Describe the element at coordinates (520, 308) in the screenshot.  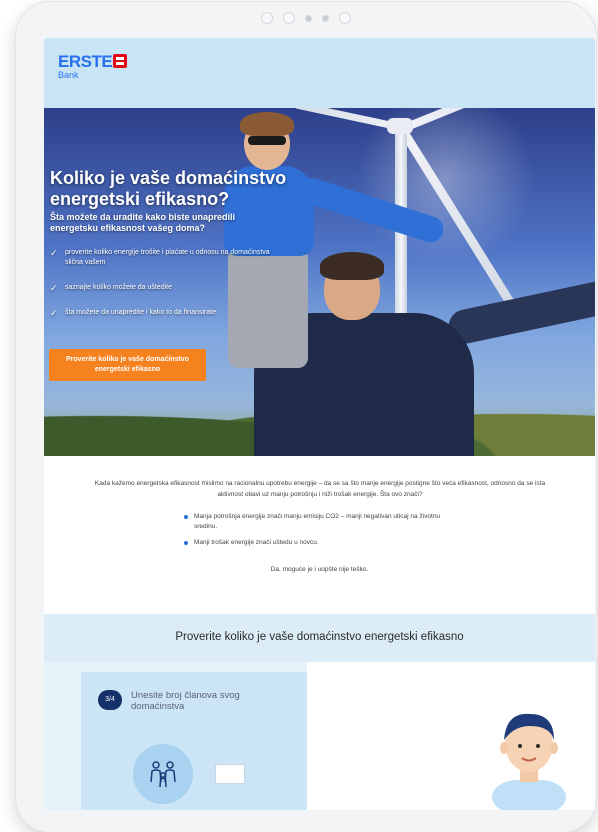
I see `man-arm` at that location.